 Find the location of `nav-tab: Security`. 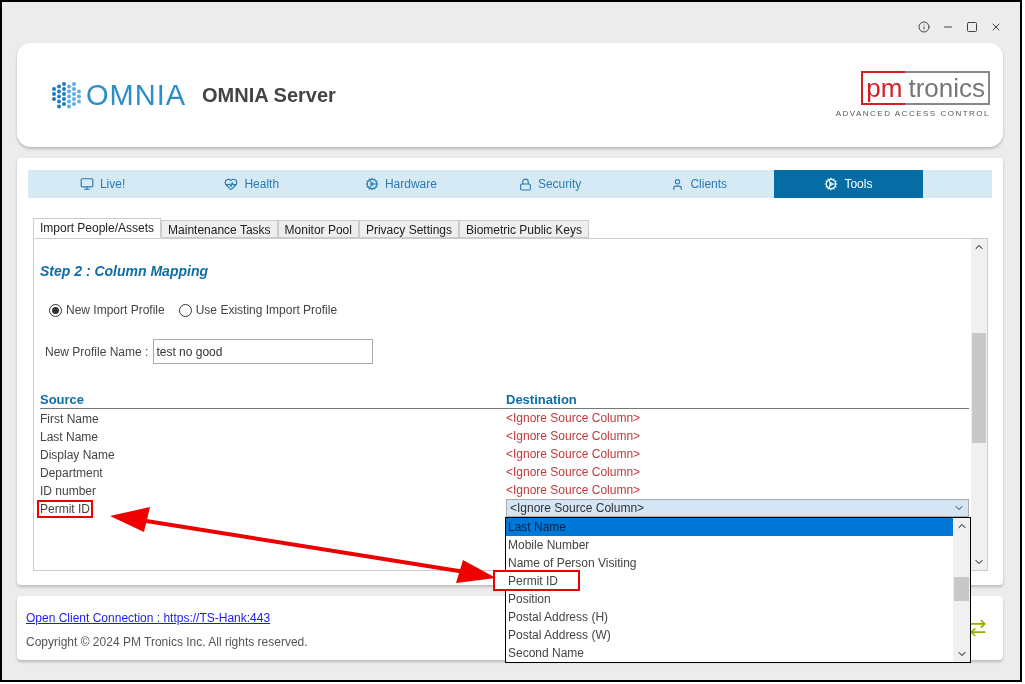

nav-tab: Security is located at coordinates (550, 184).